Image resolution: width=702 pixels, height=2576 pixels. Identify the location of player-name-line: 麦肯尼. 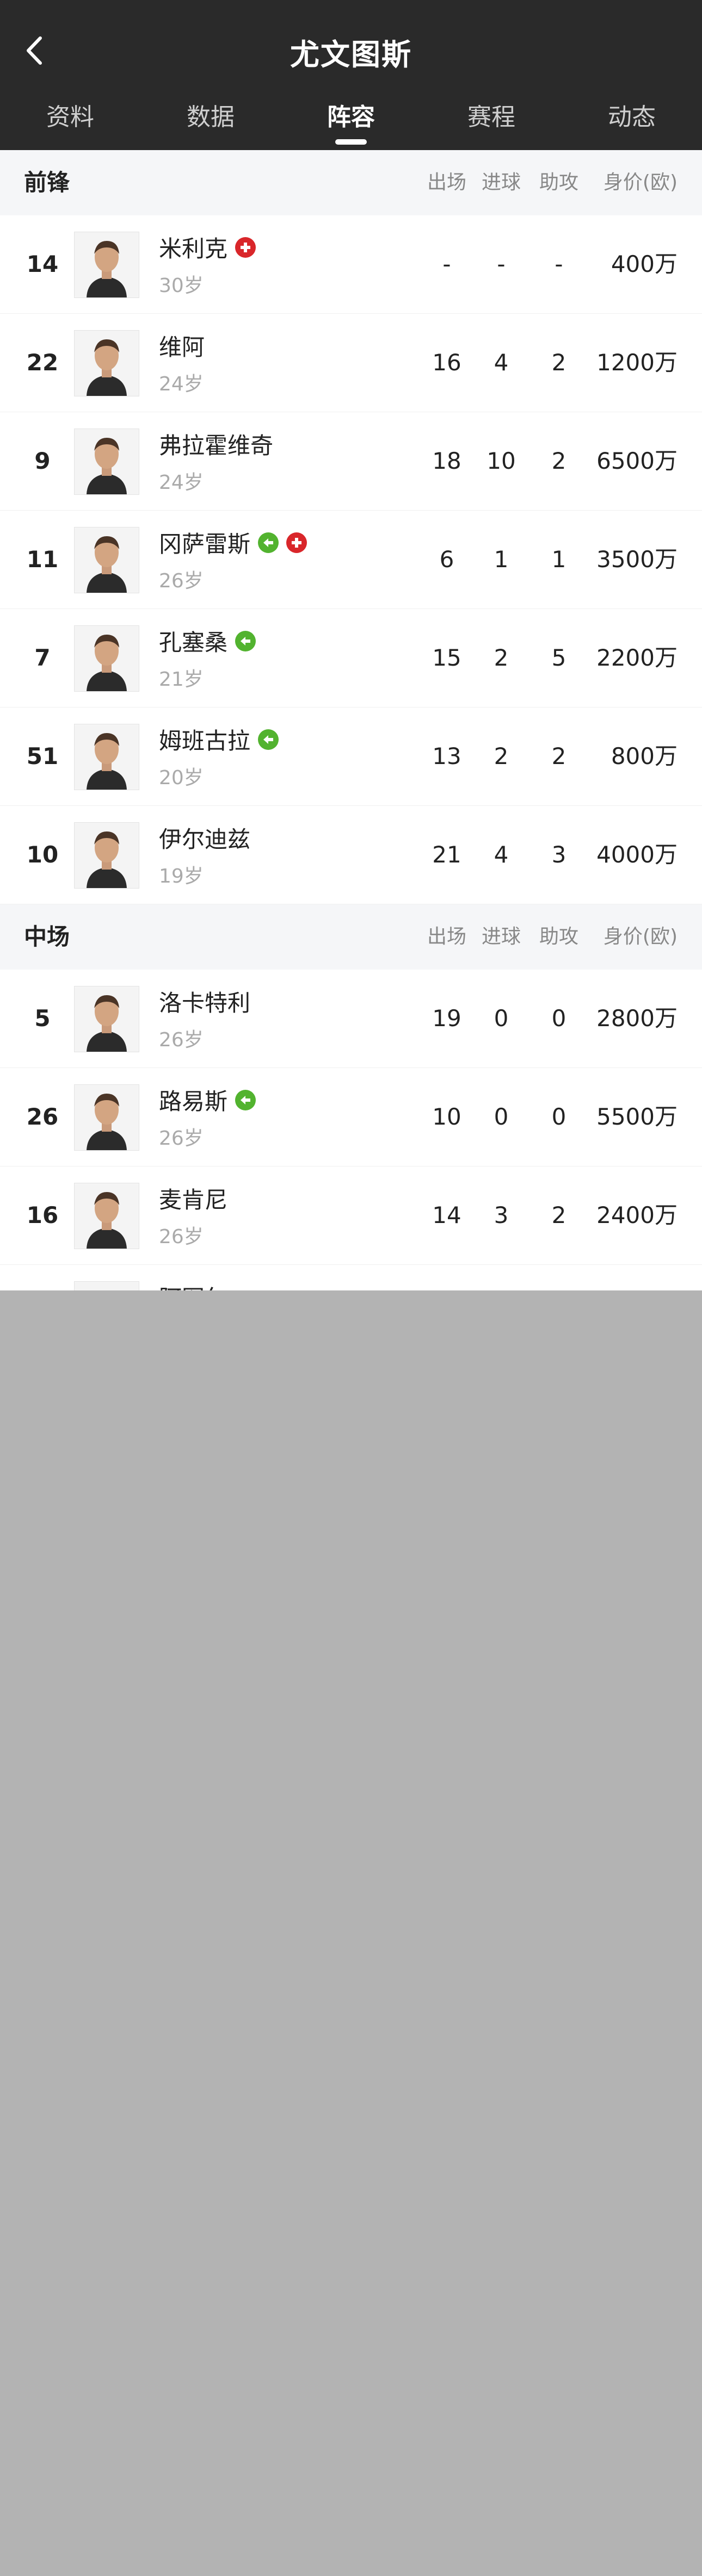
(193, 1198).